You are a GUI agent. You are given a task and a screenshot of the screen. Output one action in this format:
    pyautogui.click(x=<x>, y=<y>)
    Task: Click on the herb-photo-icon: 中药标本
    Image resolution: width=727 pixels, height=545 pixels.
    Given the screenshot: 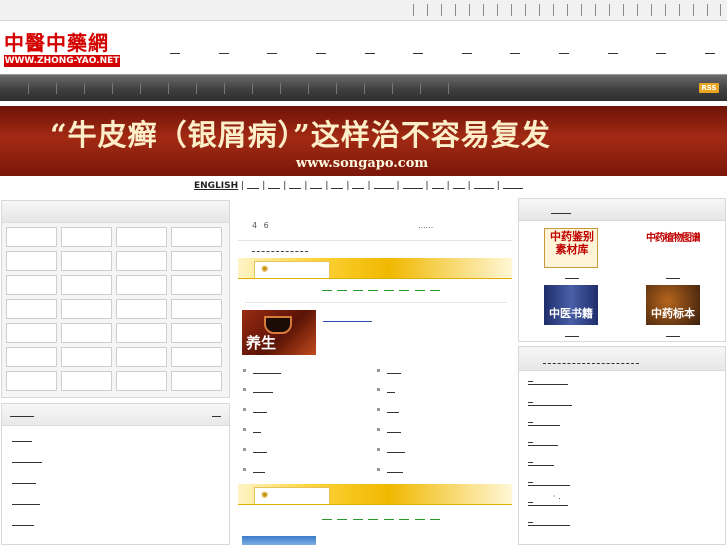 What is the action you would take?
    pyautogui.click(x=673, y=305)
    